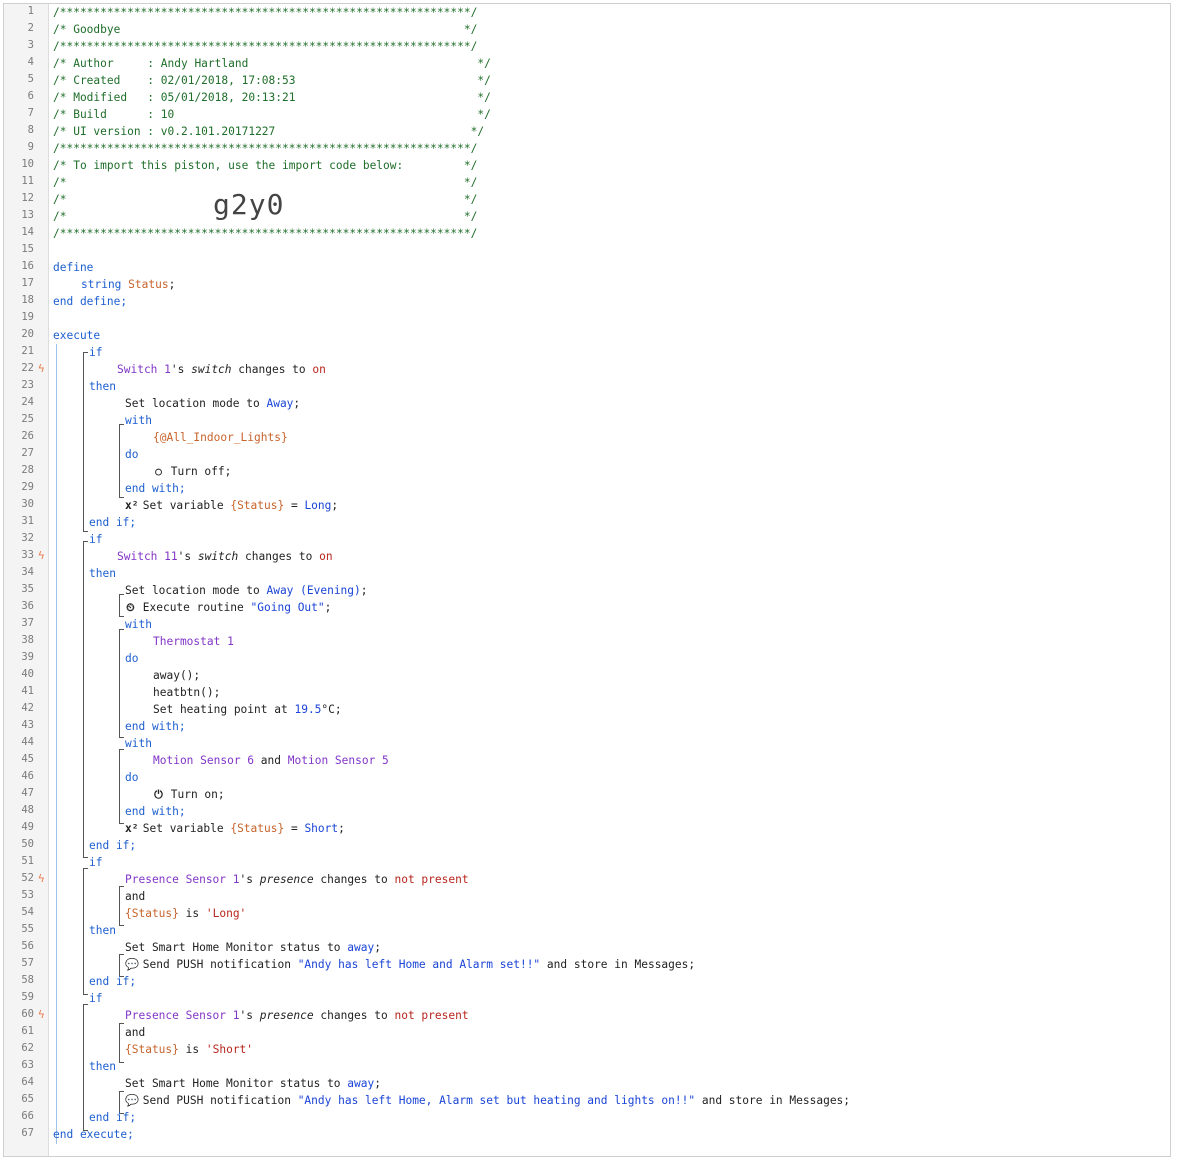 Image resolution: width=1178 pixels, height=1163 pixels. What do you see at coordinates (27, 555) in the screenshot?
I see `line-number: 33` at bounding box center [27, 555].